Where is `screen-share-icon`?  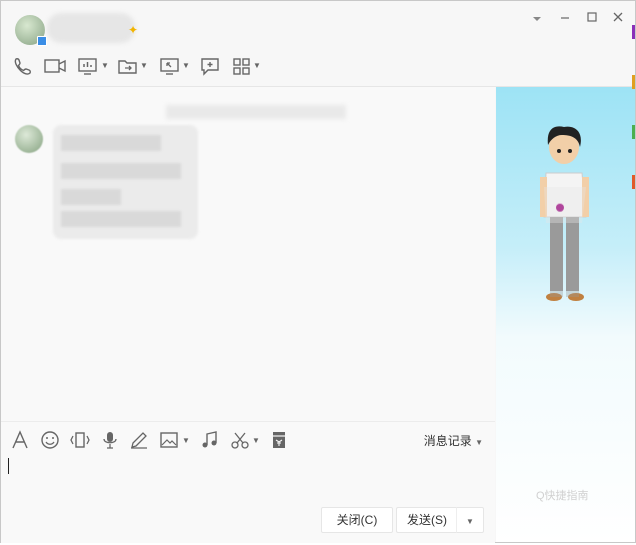
screen-share-icon is located at coordinates (88, 66).